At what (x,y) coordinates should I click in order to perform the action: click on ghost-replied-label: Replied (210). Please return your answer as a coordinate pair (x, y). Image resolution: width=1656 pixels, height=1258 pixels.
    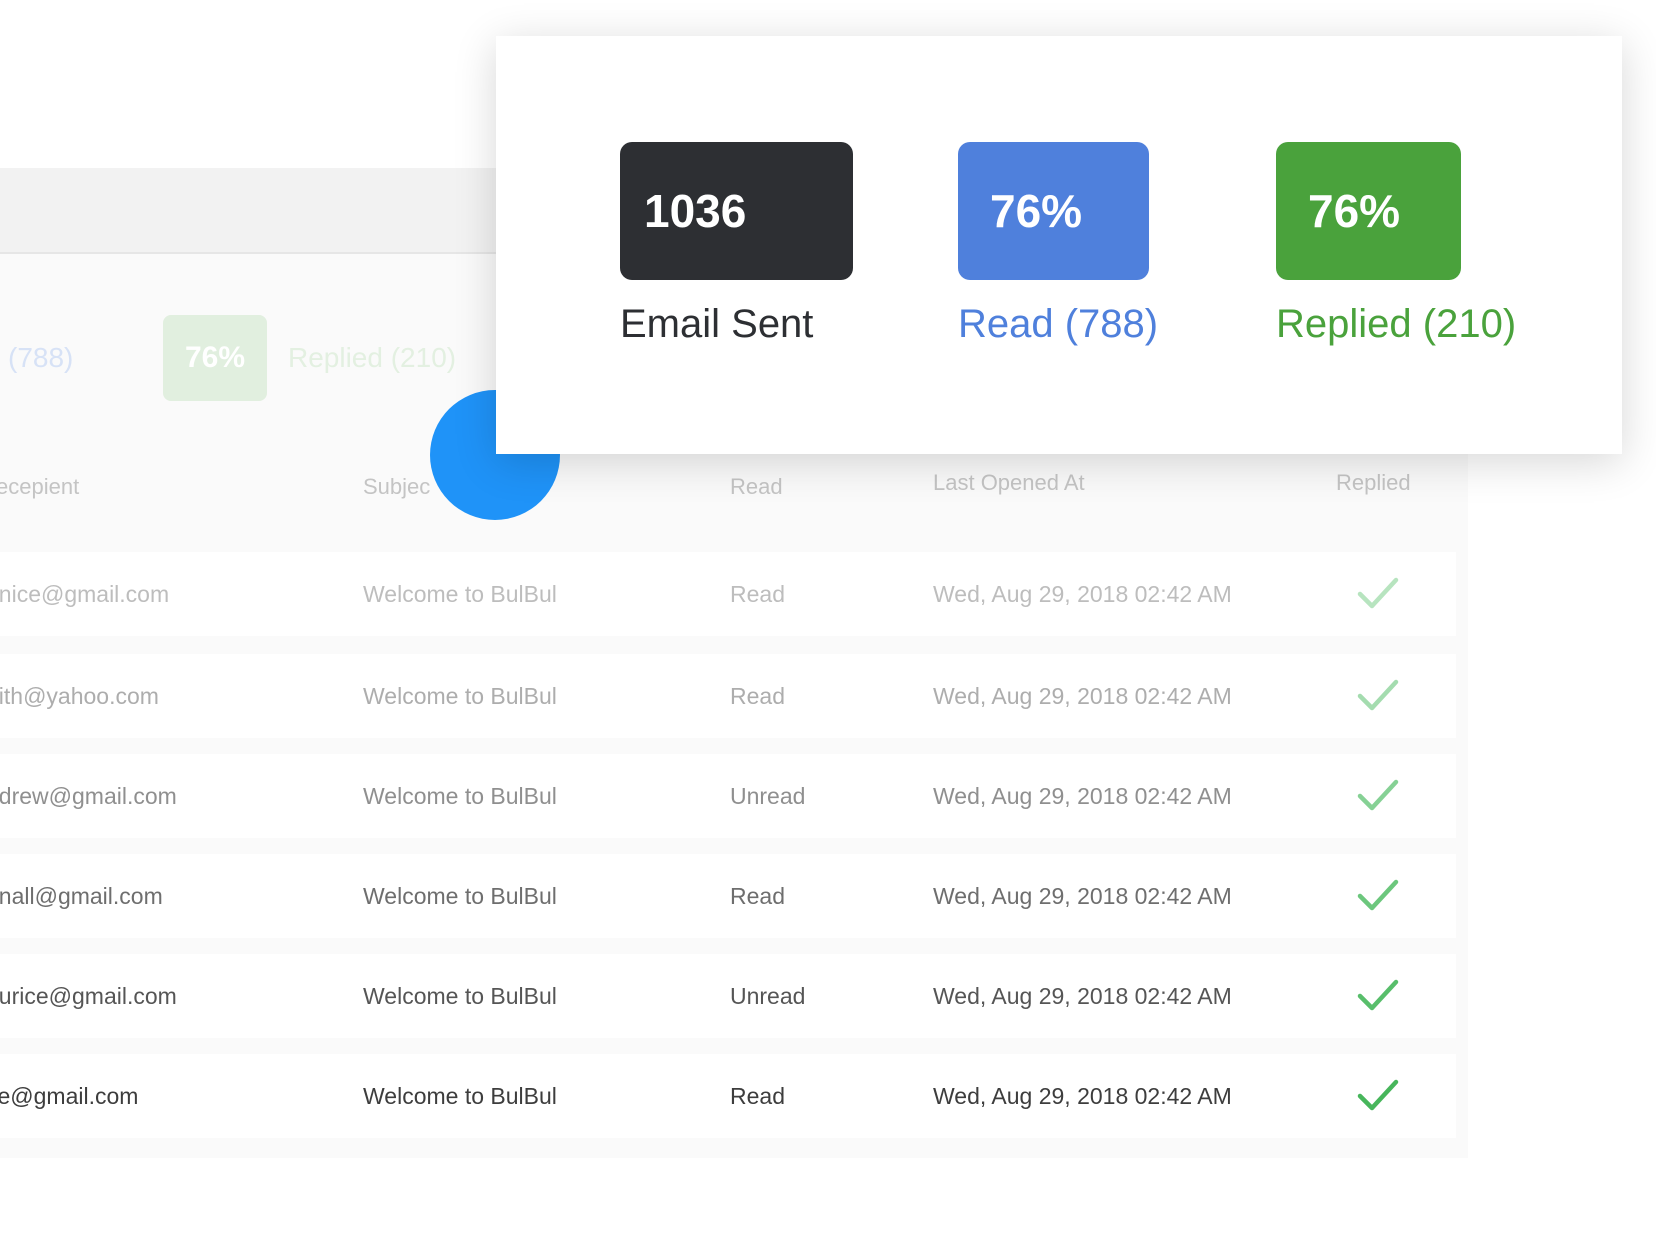
    Looking at the image, I should click on (372, 357).